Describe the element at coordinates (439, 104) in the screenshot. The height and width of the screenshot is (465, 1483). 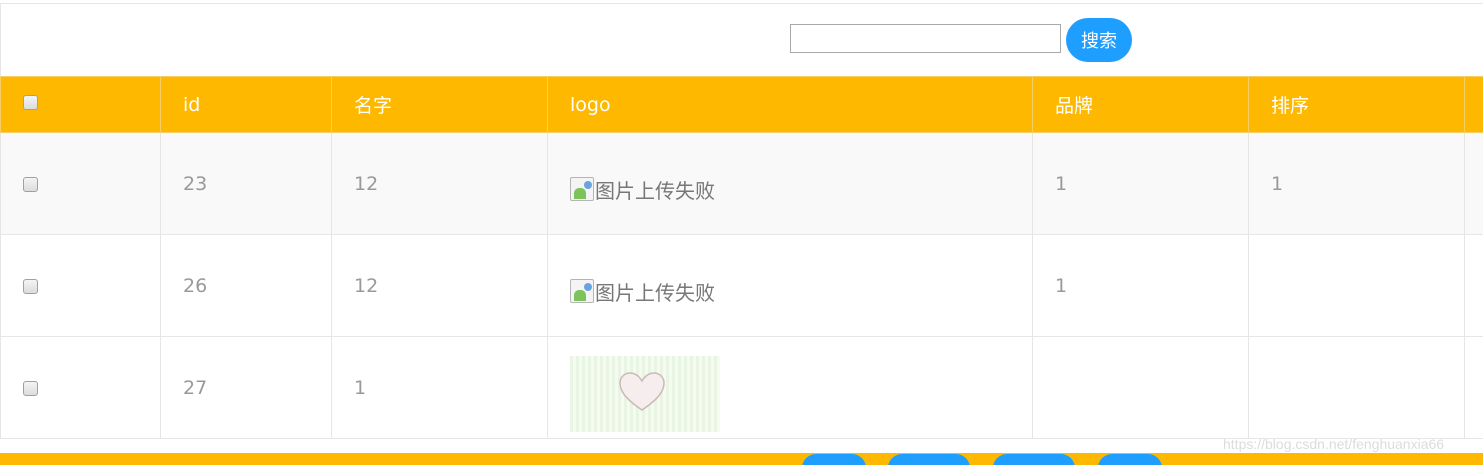
I see `column-header-name: 名字` at that location.